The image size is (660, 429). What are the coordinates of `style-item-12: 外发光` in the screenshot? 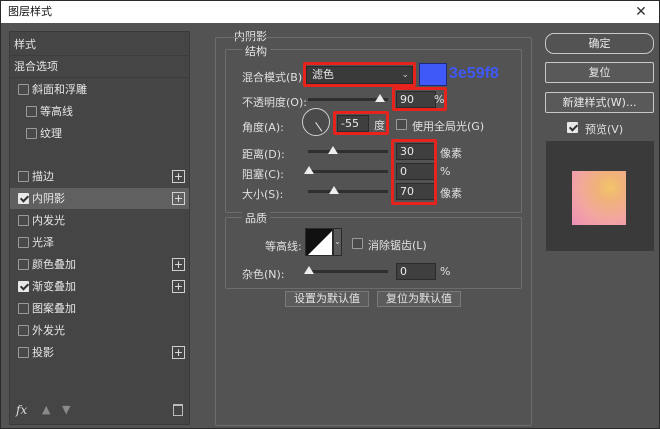 It's located at (99, 330).